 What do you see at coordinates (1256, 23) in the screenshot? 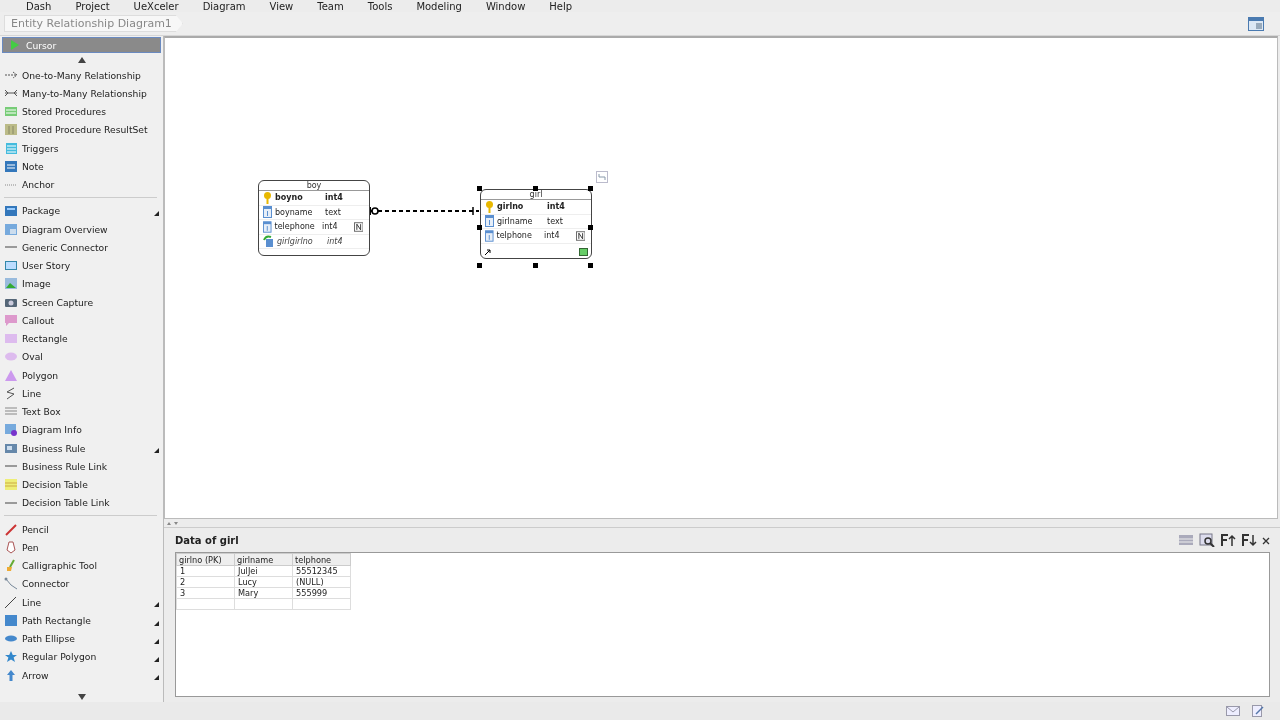
I see `window-layout-icon` at bounding box center [1256, 23].